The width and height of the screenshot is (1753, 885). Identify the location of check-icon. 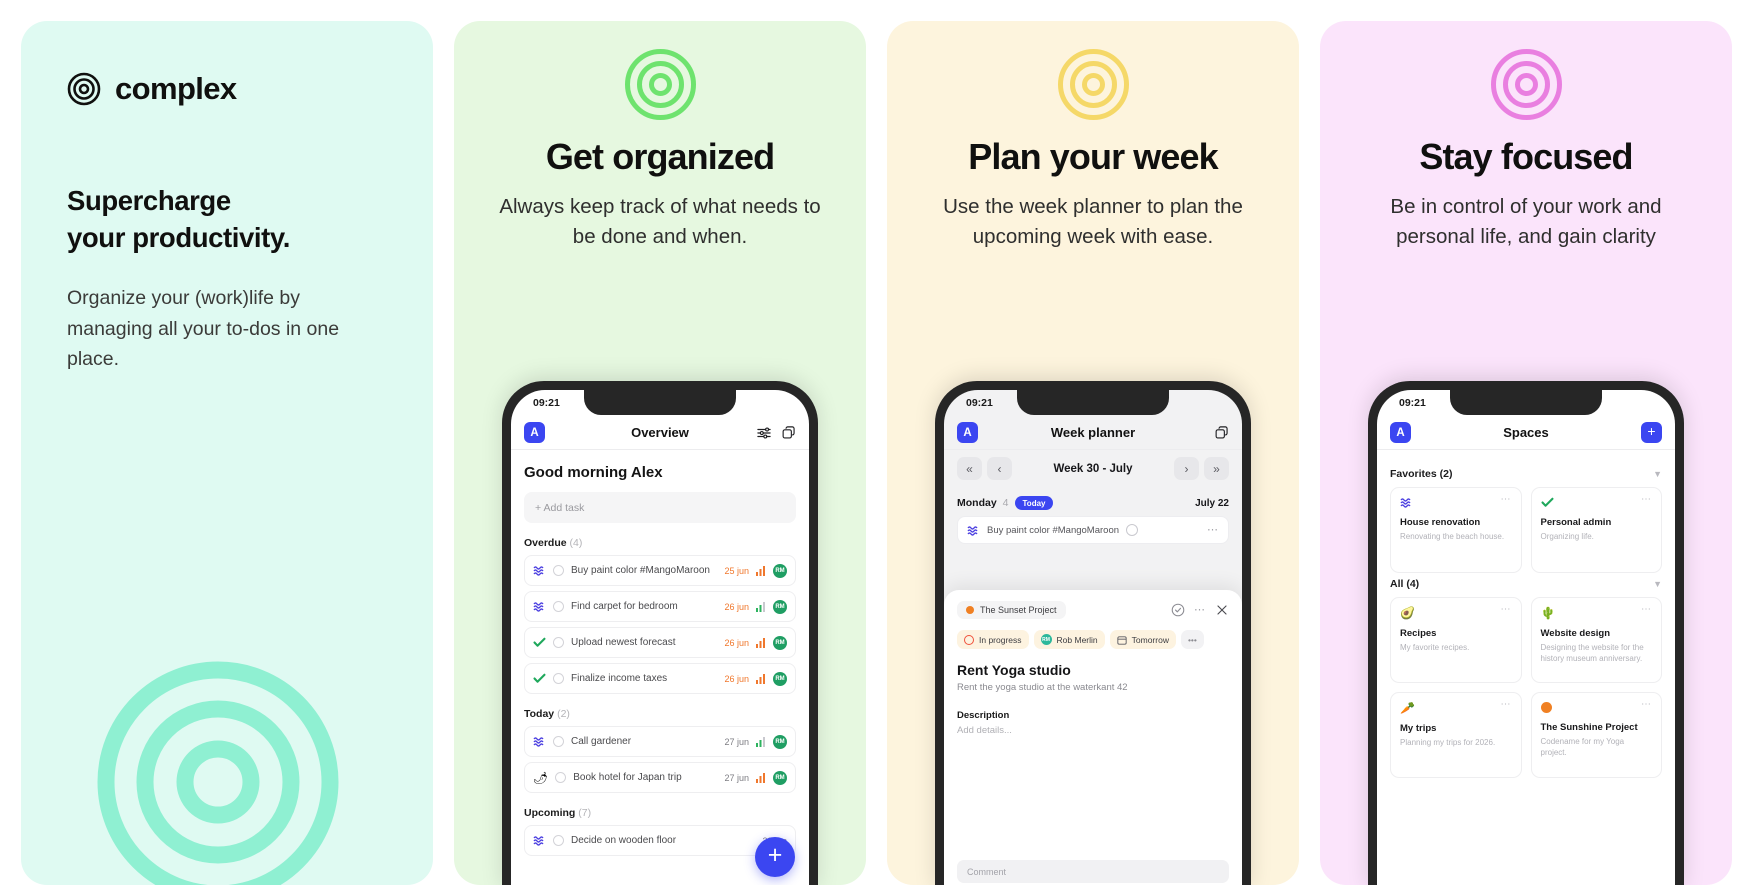
(1547, 502).